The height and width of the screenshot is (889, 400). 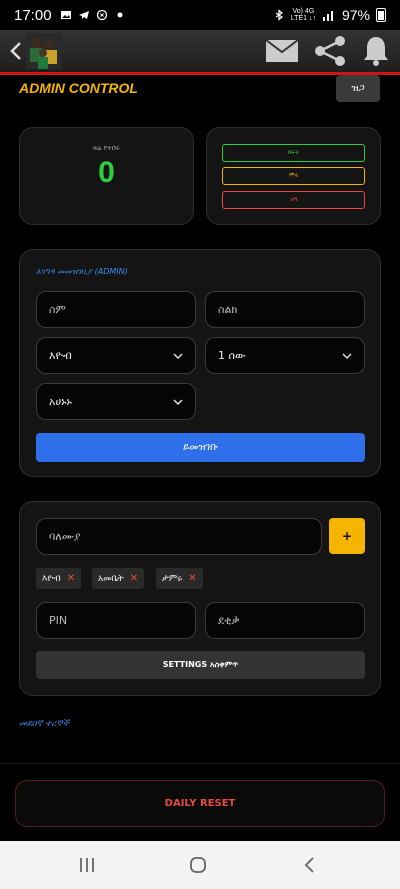 What do you see at coordinates (285, 620) in the screenshot?
I see `minutes-input: ደቂቃ` at bounding box center [285, 620].